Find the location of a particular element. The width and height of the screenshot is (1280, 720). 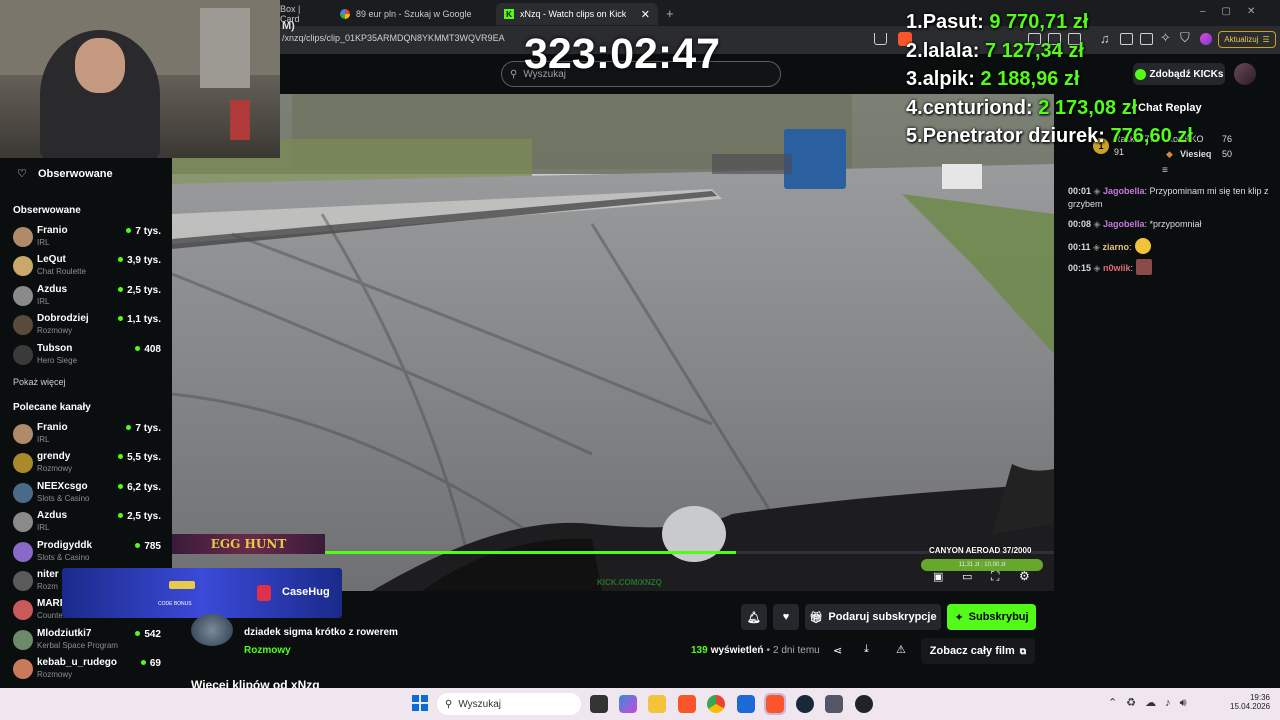

gift-sub-button: 🎁︎ Podaruj subskrypcje is located at coordinates (873, 617).